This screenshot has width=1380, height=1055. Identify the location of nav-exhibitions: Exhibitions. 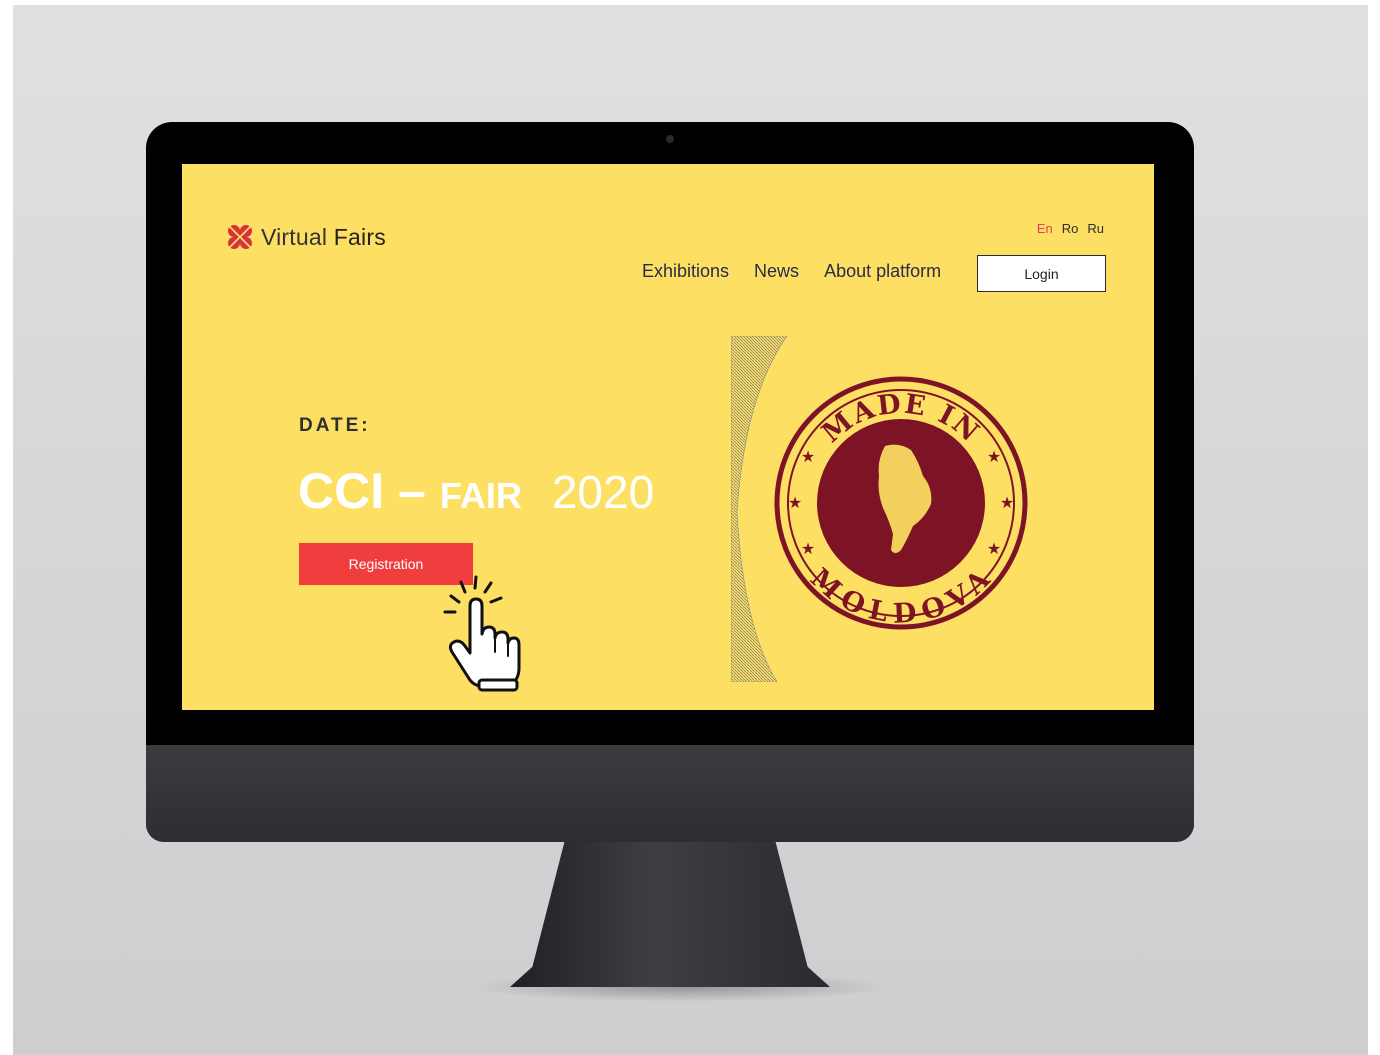
(685, 271).